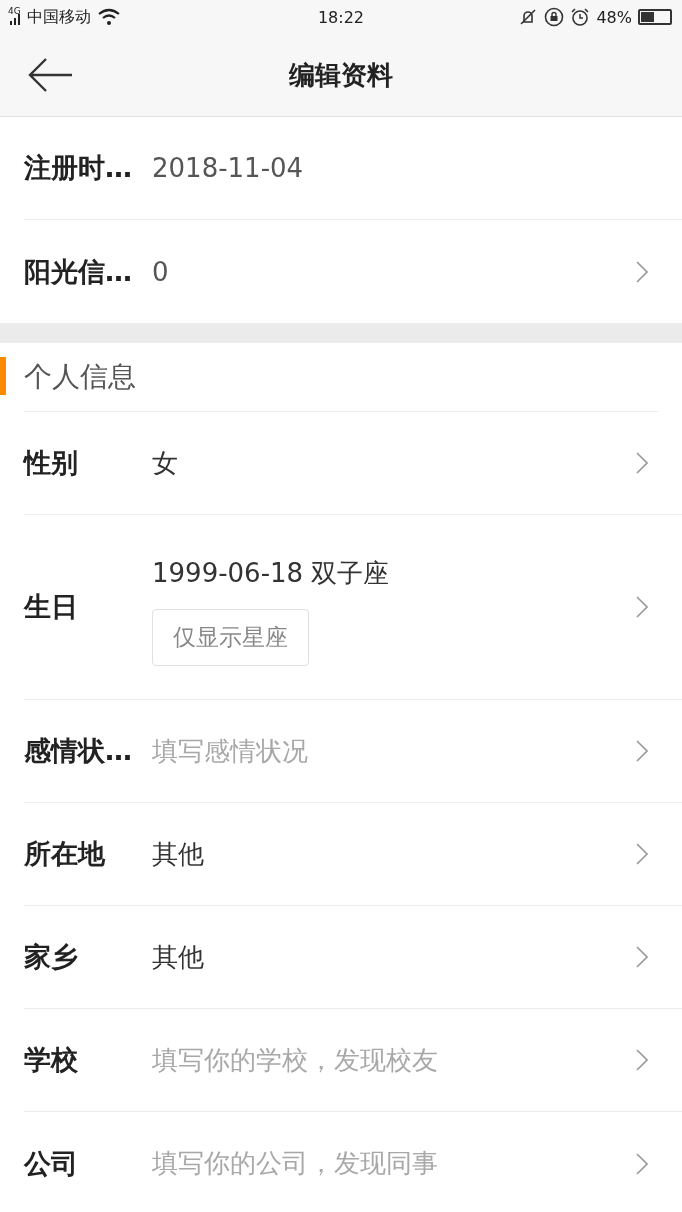 This screenshot has width=682, height=1212. I want to click on row-label: 性别, so click(51, 463).